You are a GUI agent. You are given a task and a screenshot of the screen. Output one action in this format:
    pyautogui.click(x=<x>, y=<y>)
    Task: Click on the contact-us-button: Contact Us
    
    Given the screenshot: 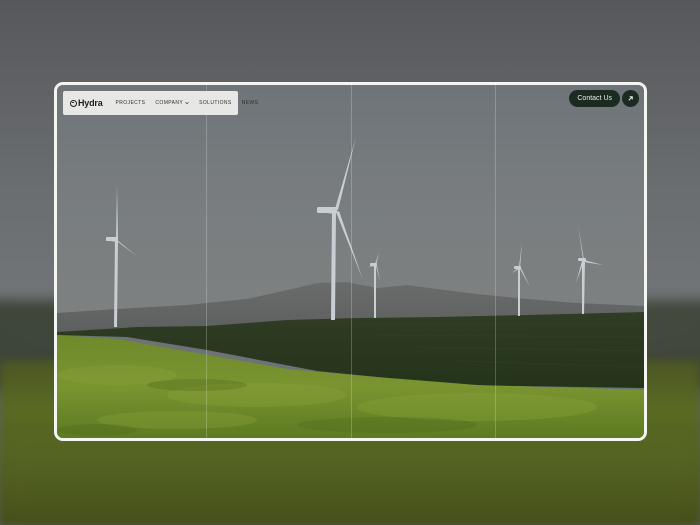 What is the action you would take?
    pyautogui.click(x=594, y=98)
    